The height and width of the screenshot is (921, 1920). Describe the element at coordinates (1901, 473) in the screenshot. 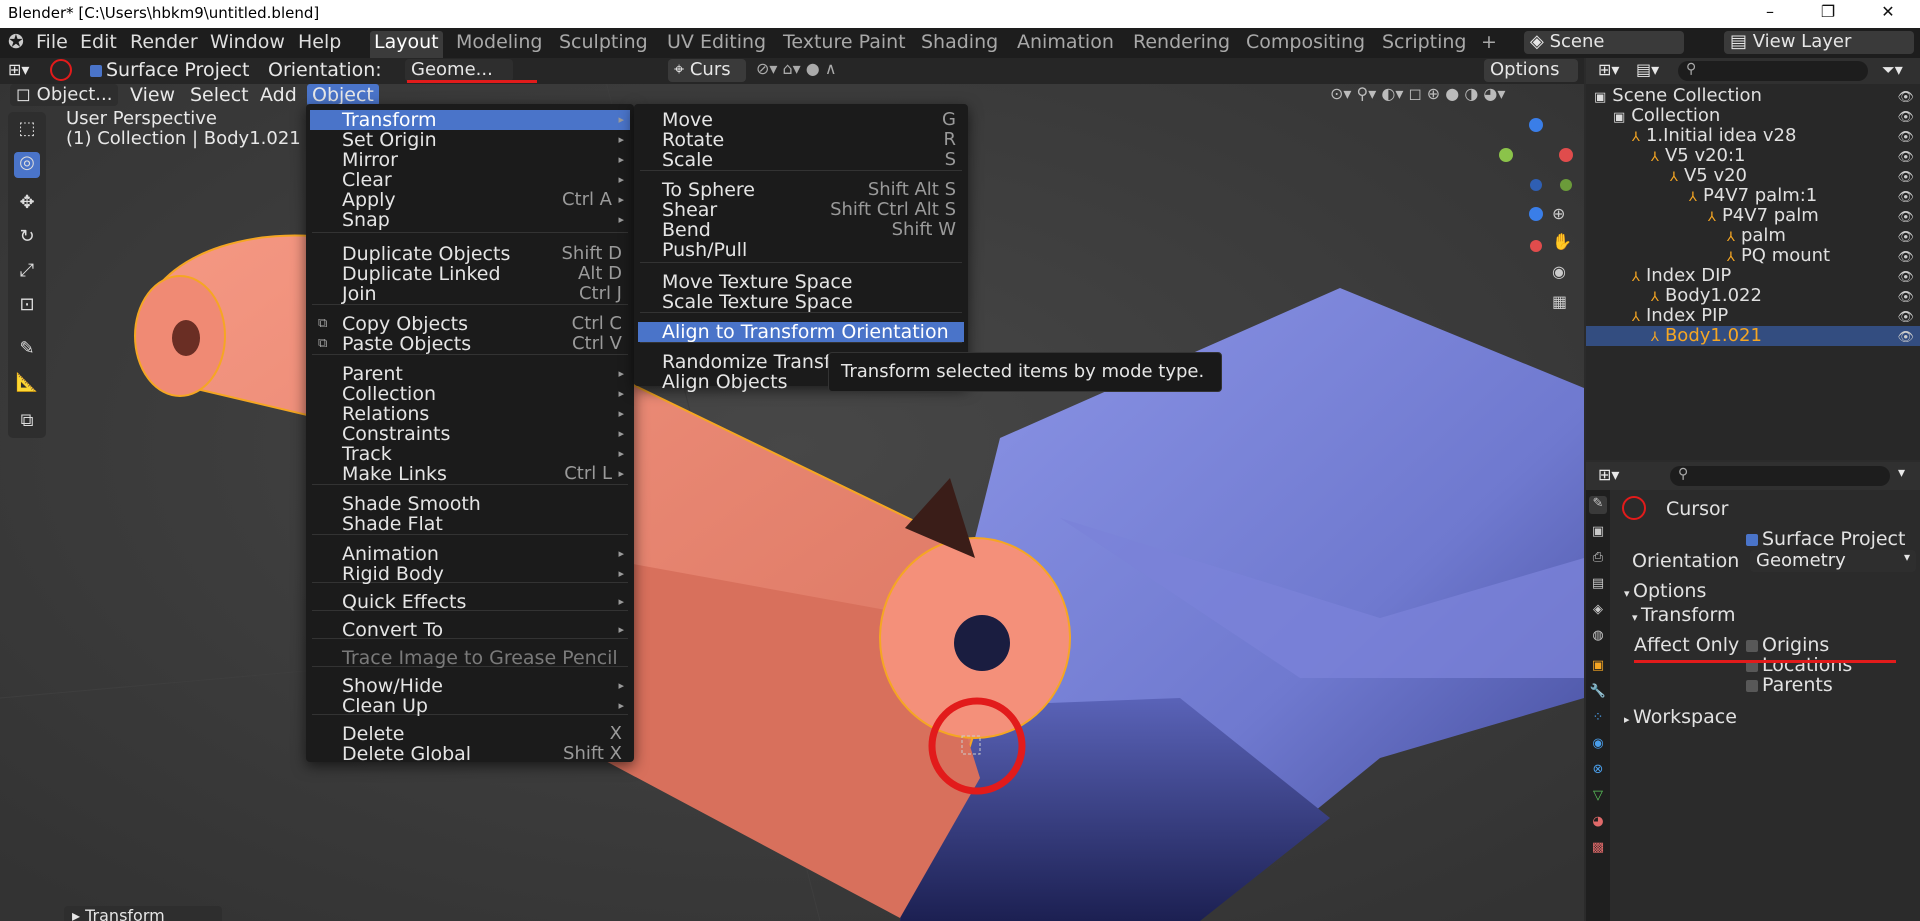

I see `properties-options-icon: ▾` at that location.